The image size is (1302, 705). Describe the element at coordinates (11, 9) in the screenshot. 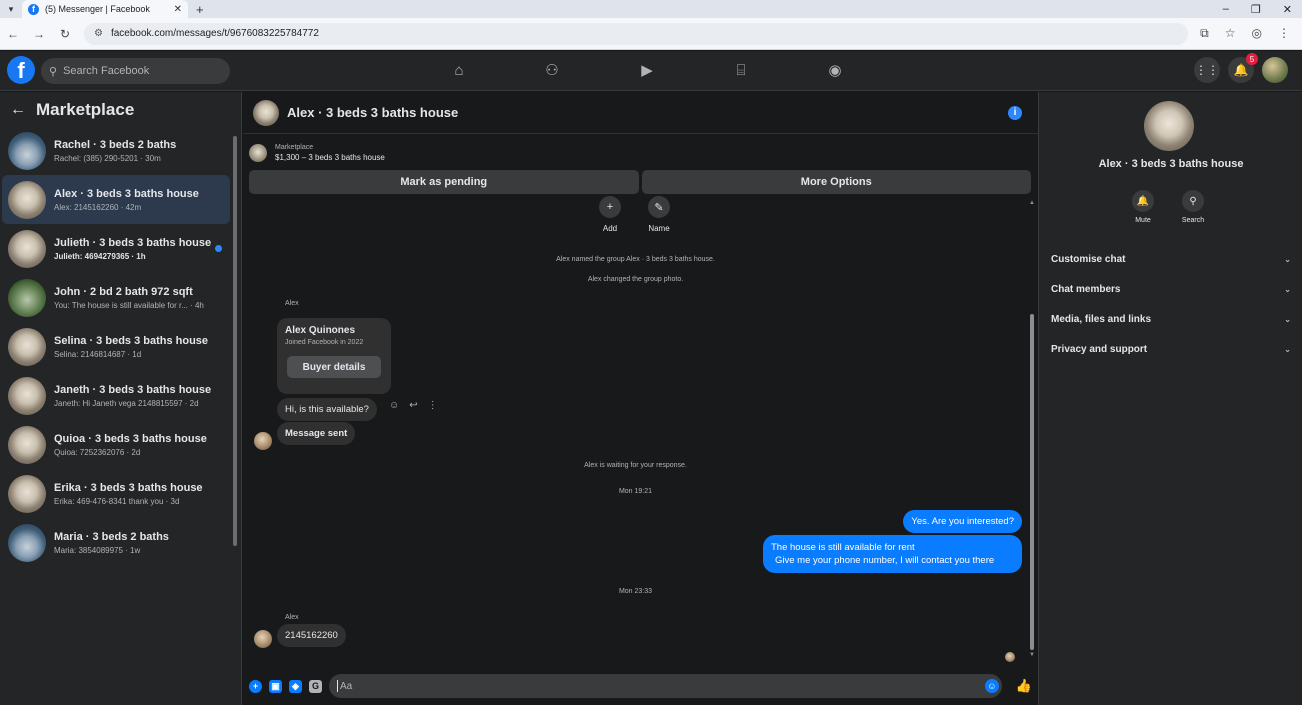

I see `tab-search-icon: ▾` at that location.